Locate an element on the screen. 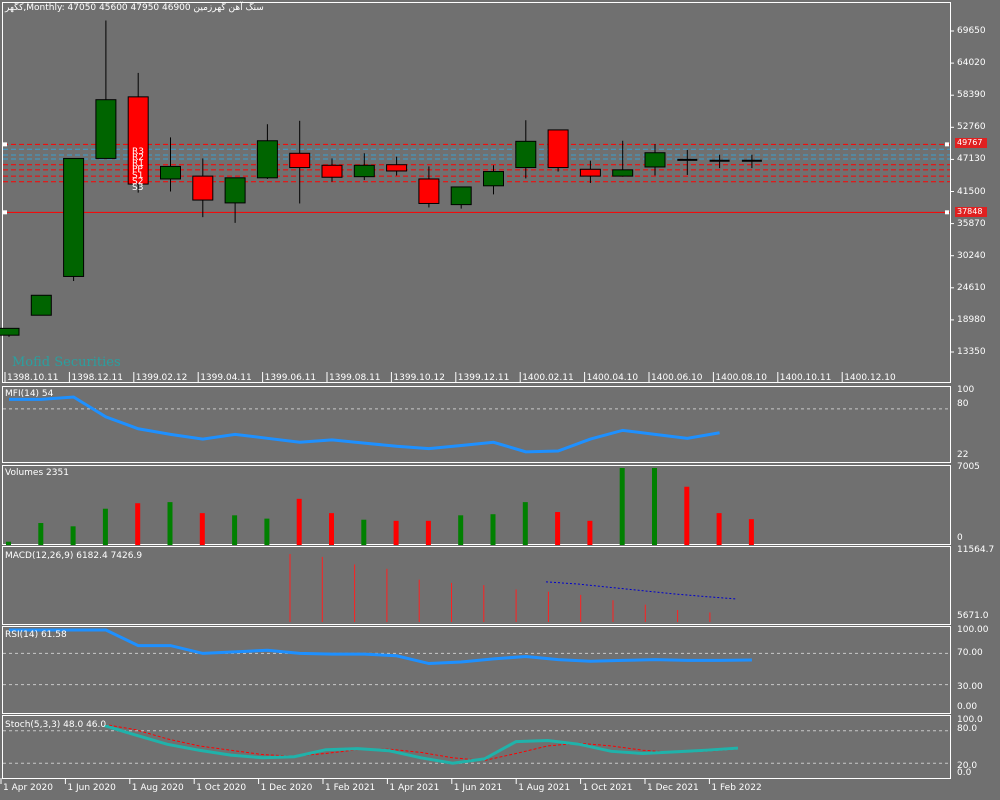  date-label: 1399.12.11 is located at coordinates (483, 378).